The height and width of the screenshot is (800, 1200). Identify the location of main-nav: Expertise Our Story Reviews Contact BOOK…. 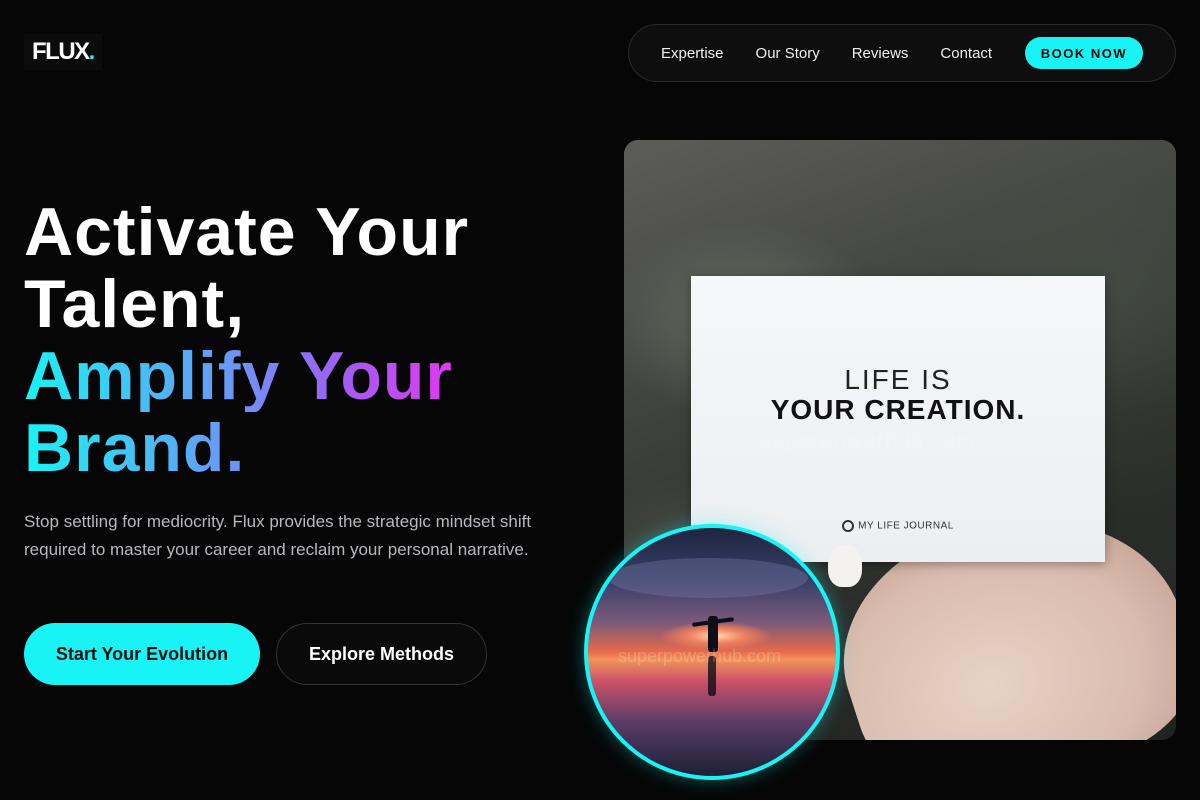
(902, 53).